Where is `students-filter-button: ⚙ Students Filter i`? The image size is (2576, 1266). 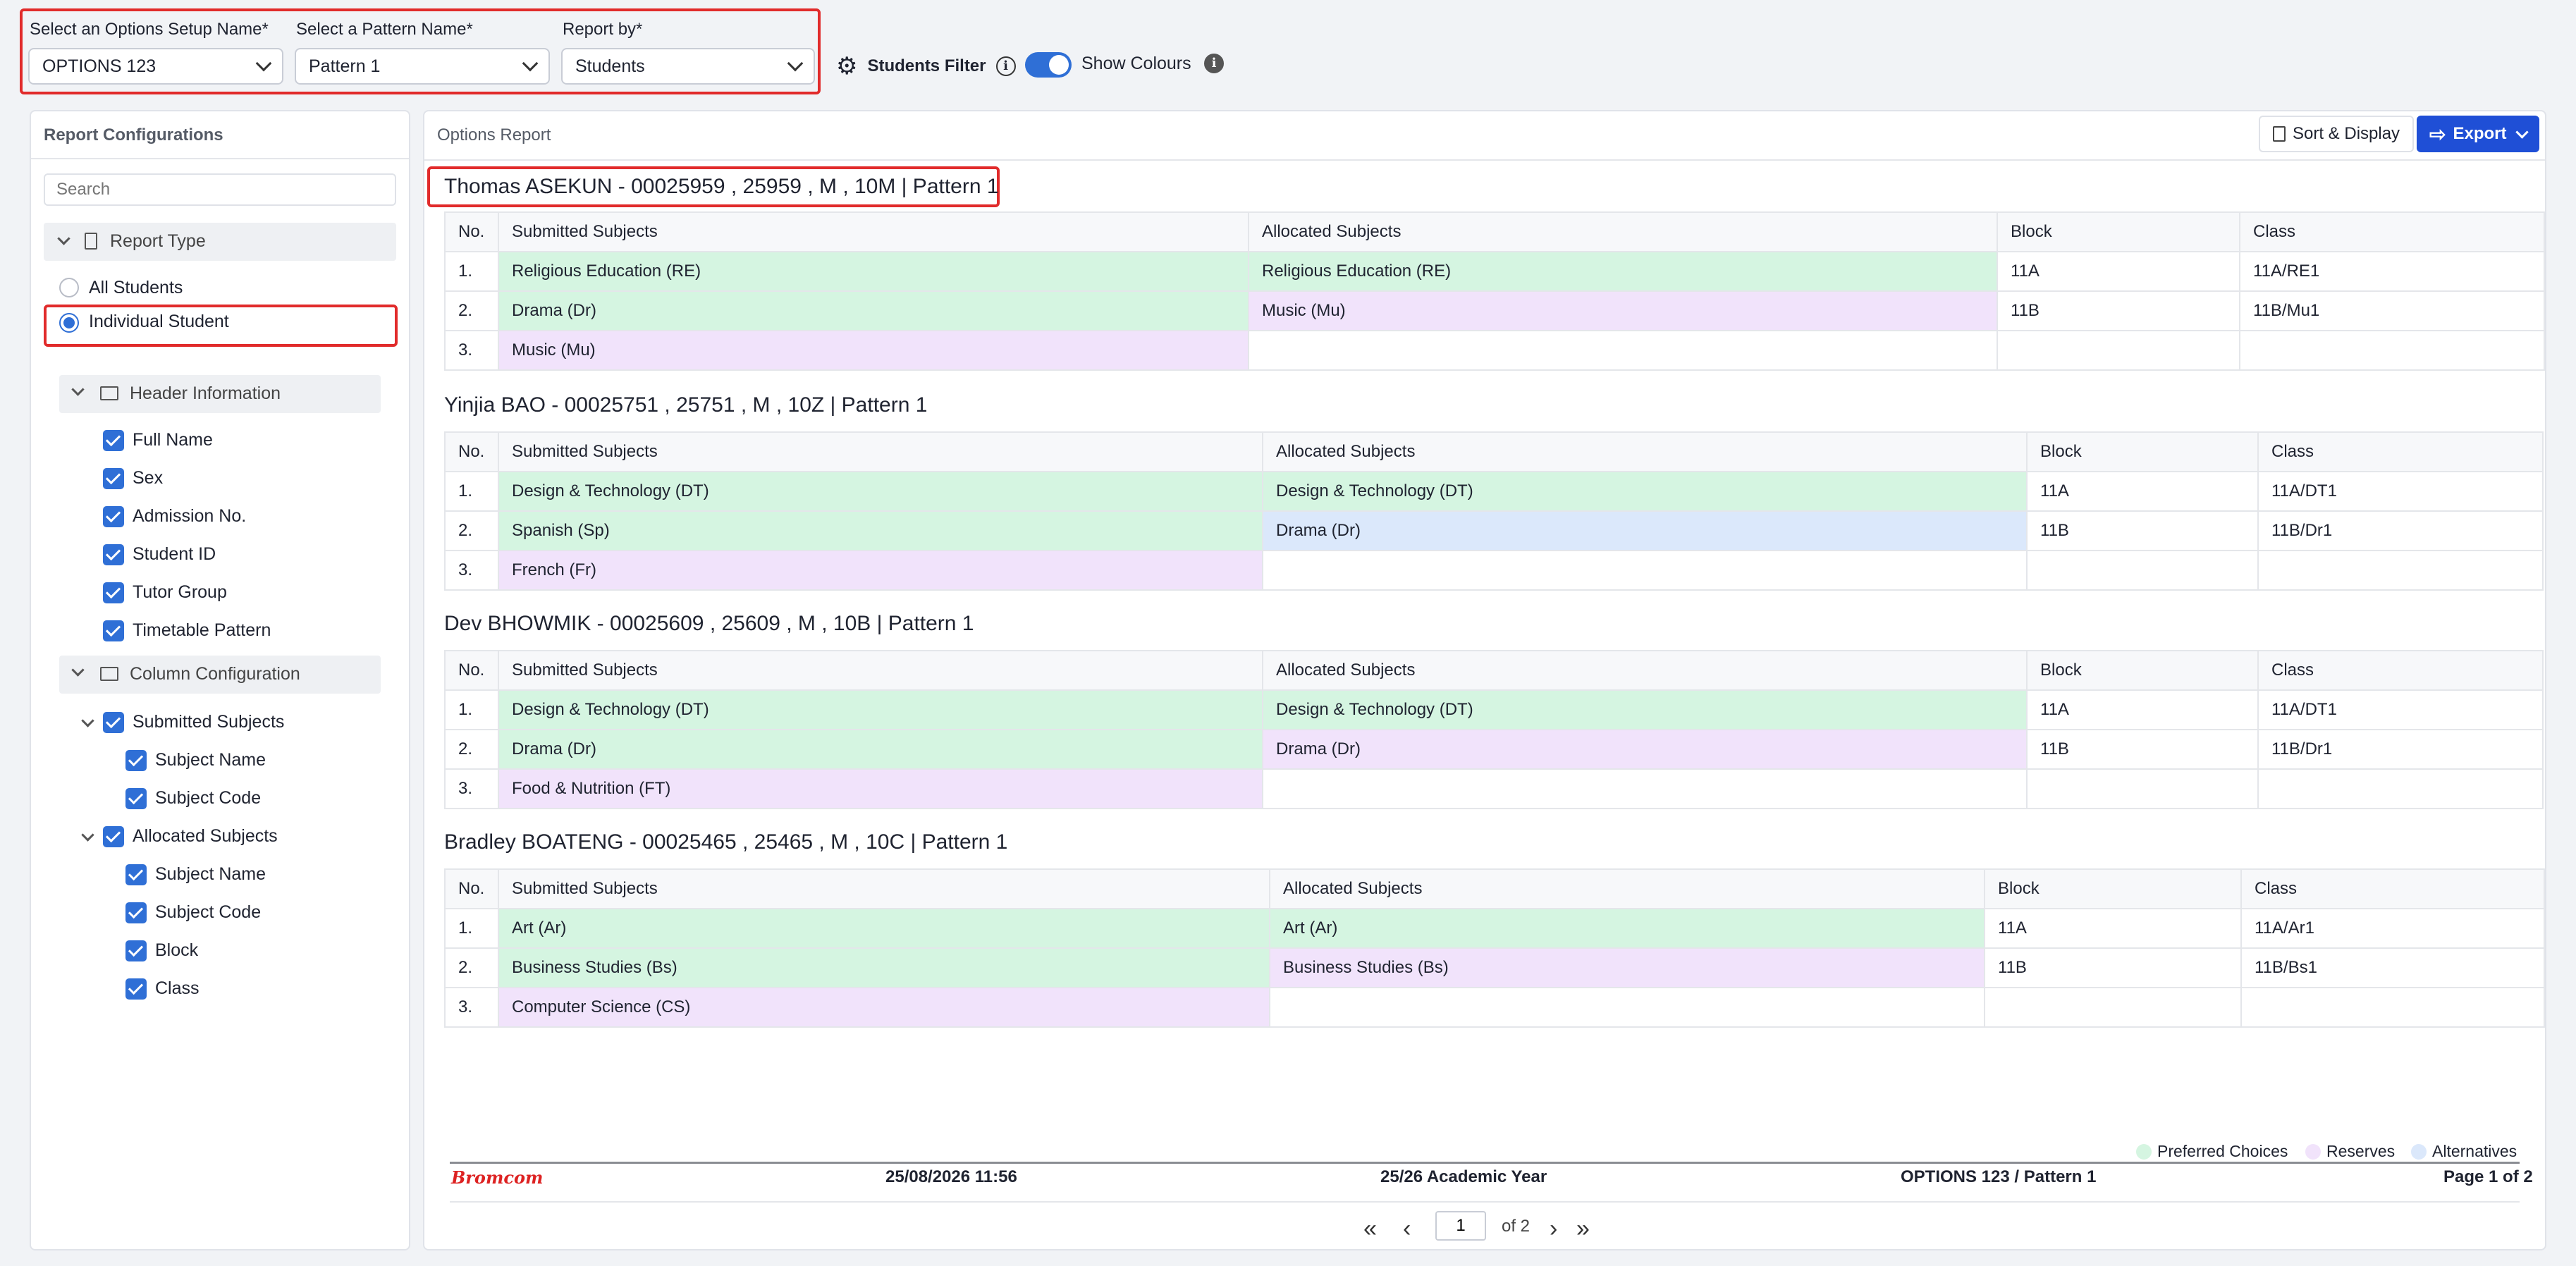 students-filter-button: ⚙ Students Filter i is located at coordinates (926, 66).